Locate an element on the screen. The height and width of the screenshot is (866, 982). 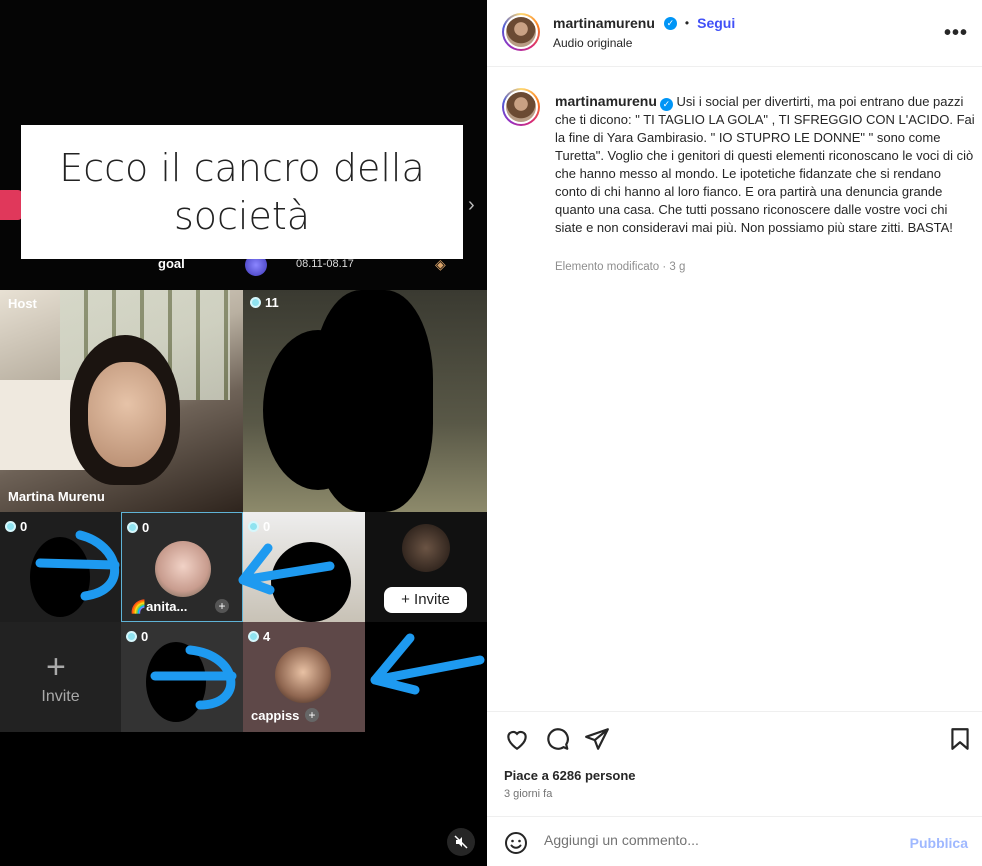
heart-icon is located at coordinates (517, 739).